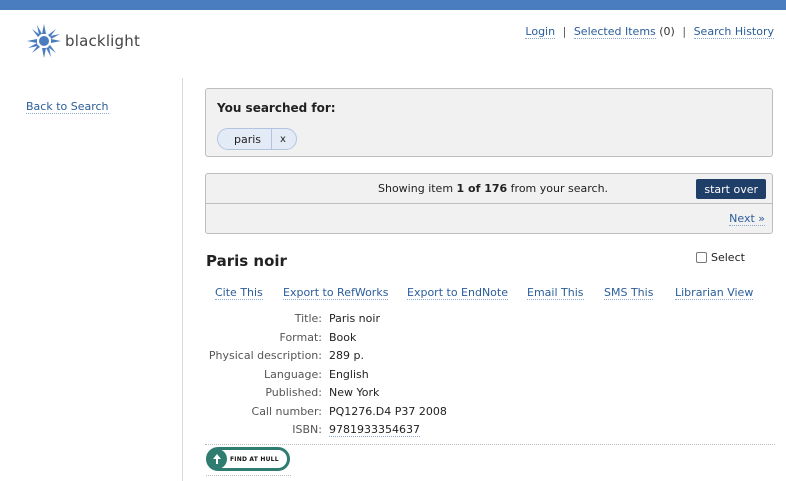  What do you see at coordinates (254, 459) in the screenshot?
I see `find-at-hull-label: FIND AT HULL` at bounding box center [254, 459].